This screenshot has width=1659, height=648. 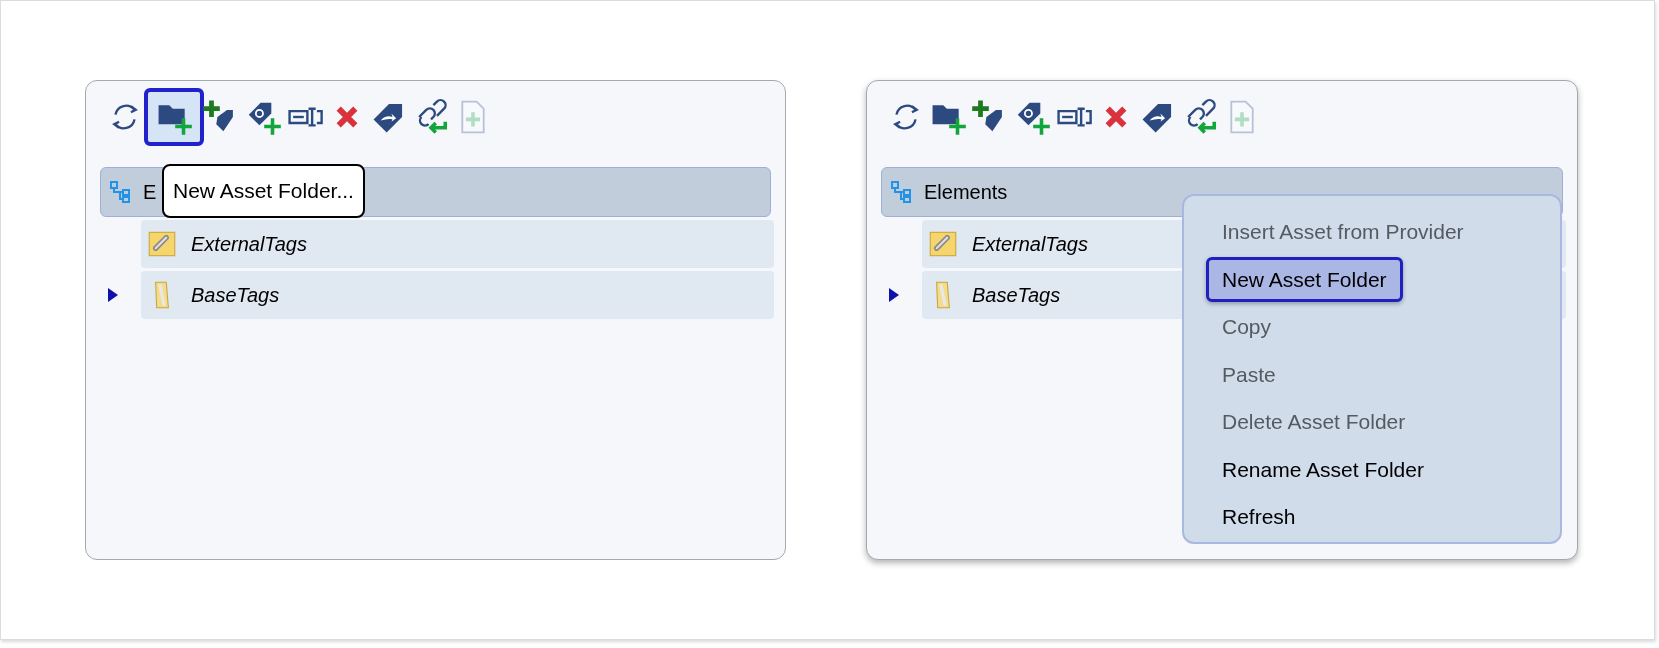 I want to click on menu-item: New Asset Folder, so click(x=1304, y=279).